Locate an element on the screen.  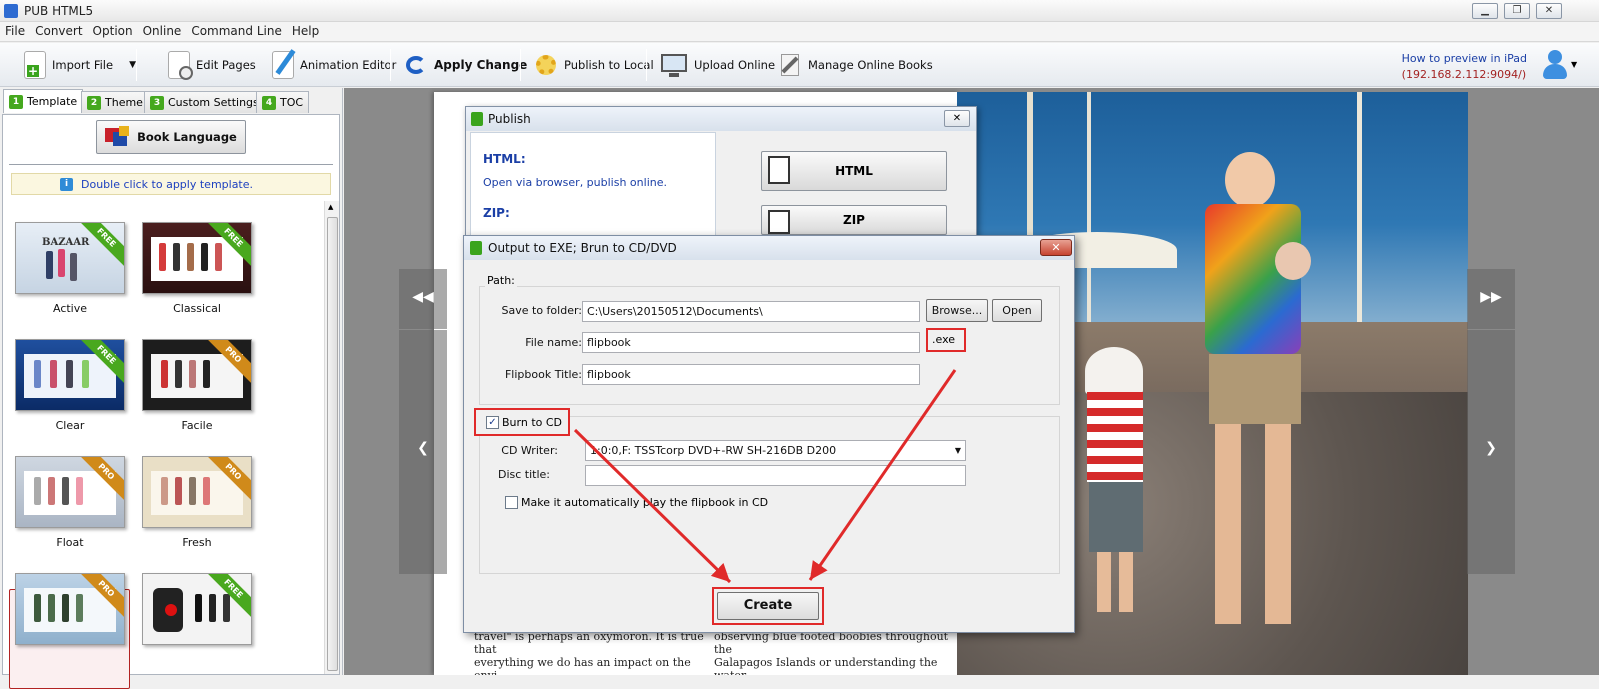
template-float: PRO Float is located at coordinates (70, 502).